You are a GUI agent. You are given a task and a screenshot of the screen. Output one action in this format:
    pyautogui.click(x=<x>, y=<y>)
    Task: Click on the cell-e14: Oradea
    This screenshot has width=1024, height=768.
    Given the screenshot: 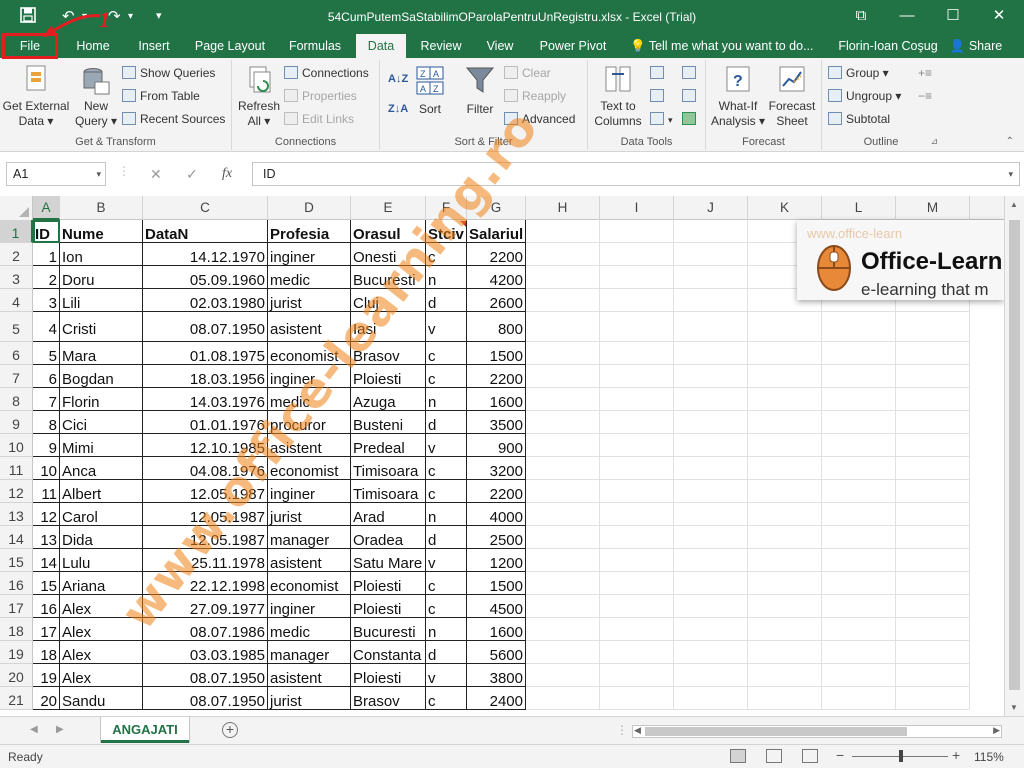 What is the action you would take?
    pyautogui.click(x=388, y=537)
    